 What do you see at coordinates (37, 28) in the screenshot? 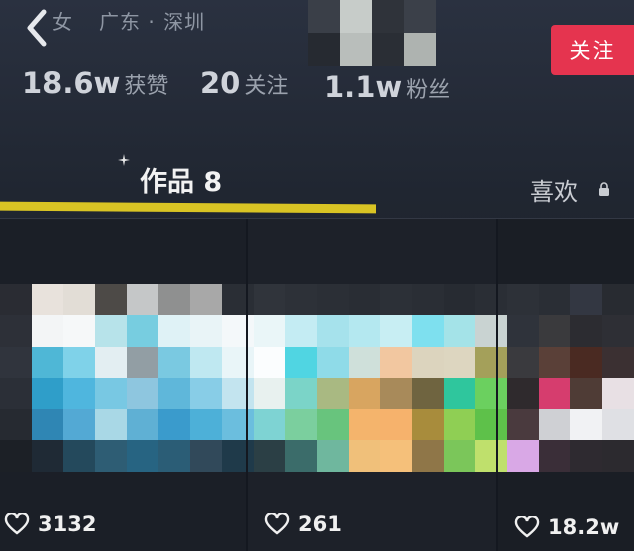
I see `back-arrow-icon` at bounding box center [37, 28].